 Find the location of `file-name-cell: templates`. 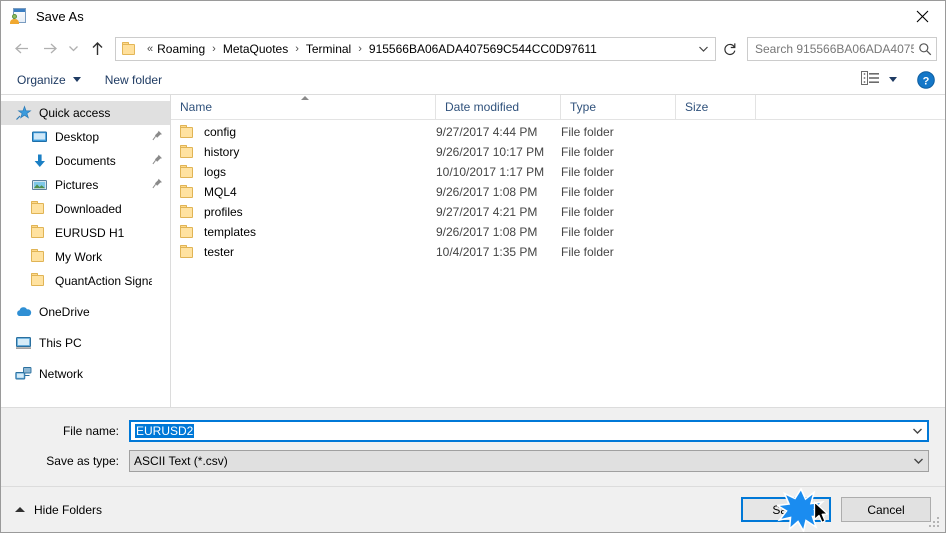

file-name-cell: templates is located at coordinates (303, 232).